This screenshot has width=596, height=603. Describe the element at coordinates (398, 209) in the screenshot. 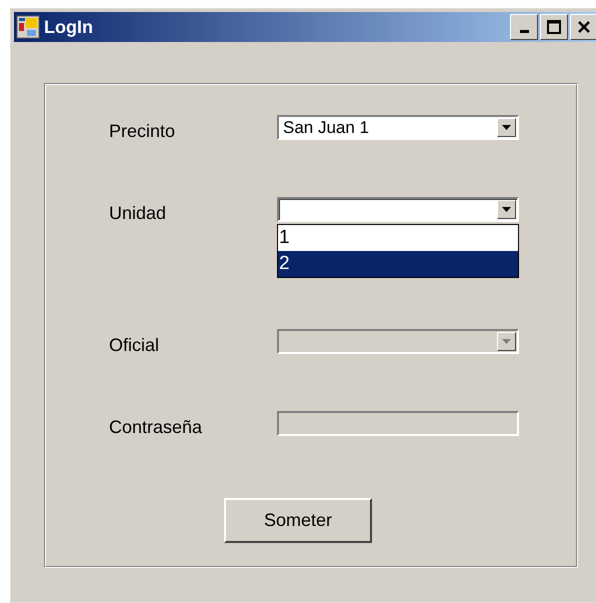

I see `dropdown-field` at that location.